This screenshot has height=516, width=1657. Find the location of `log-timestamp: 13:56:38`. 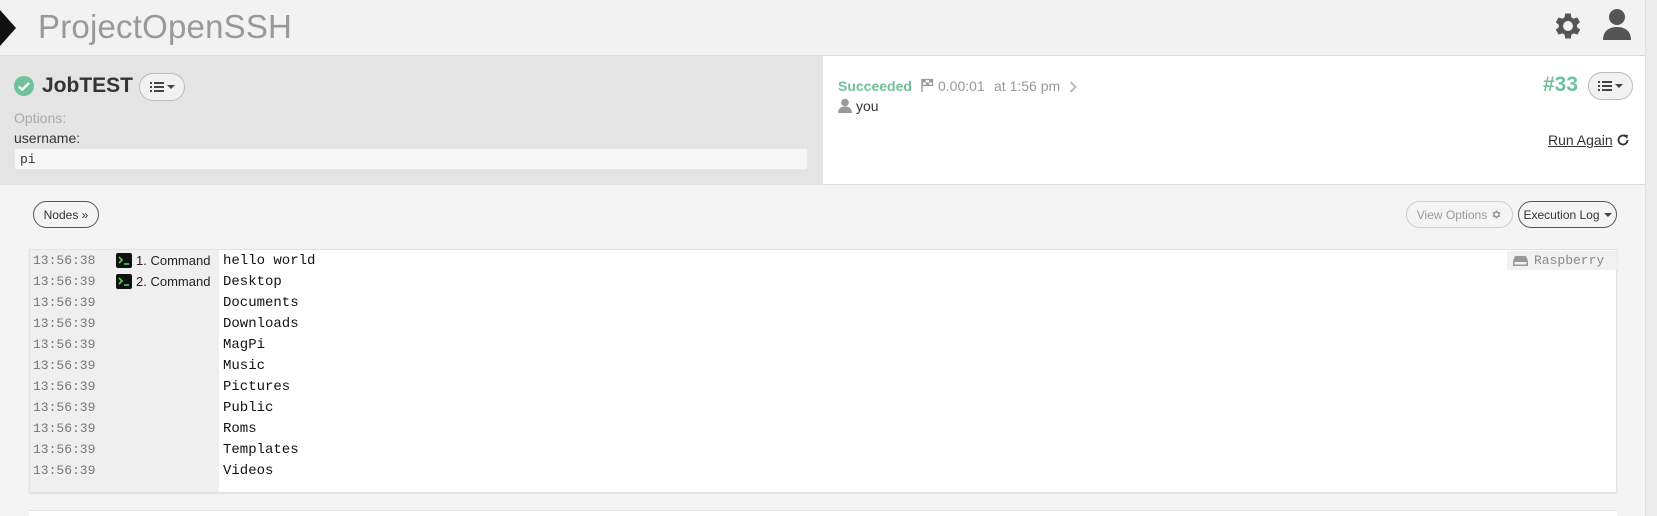

log-timestamp: 13:56:38 is located at coordinates (64, 260).